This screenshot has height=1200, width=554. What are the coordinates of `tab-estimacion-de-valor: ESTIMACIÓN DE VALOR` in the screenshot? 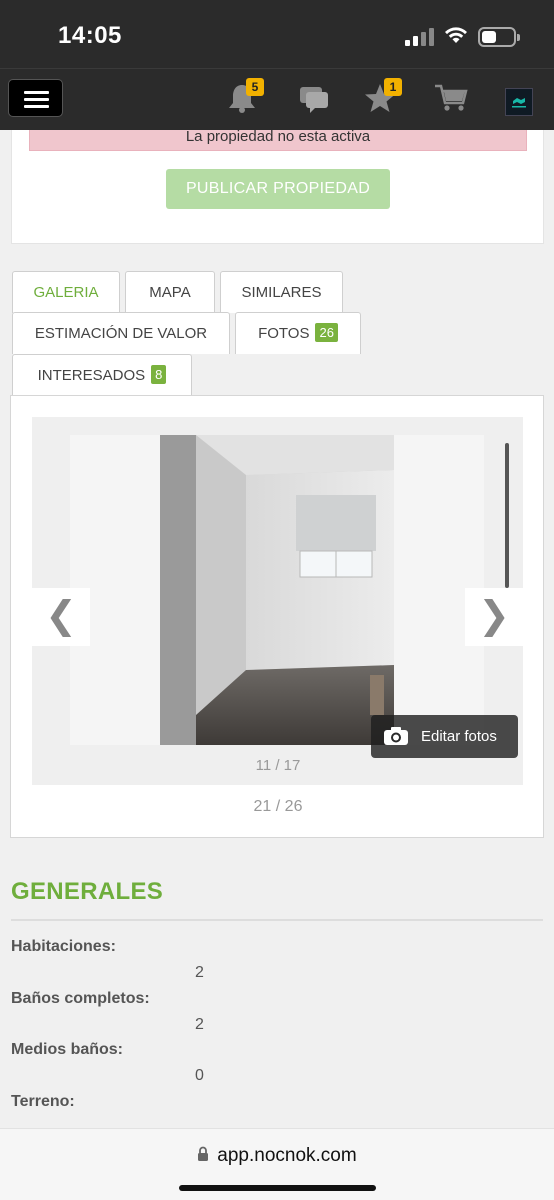 It's located at (121, 333).